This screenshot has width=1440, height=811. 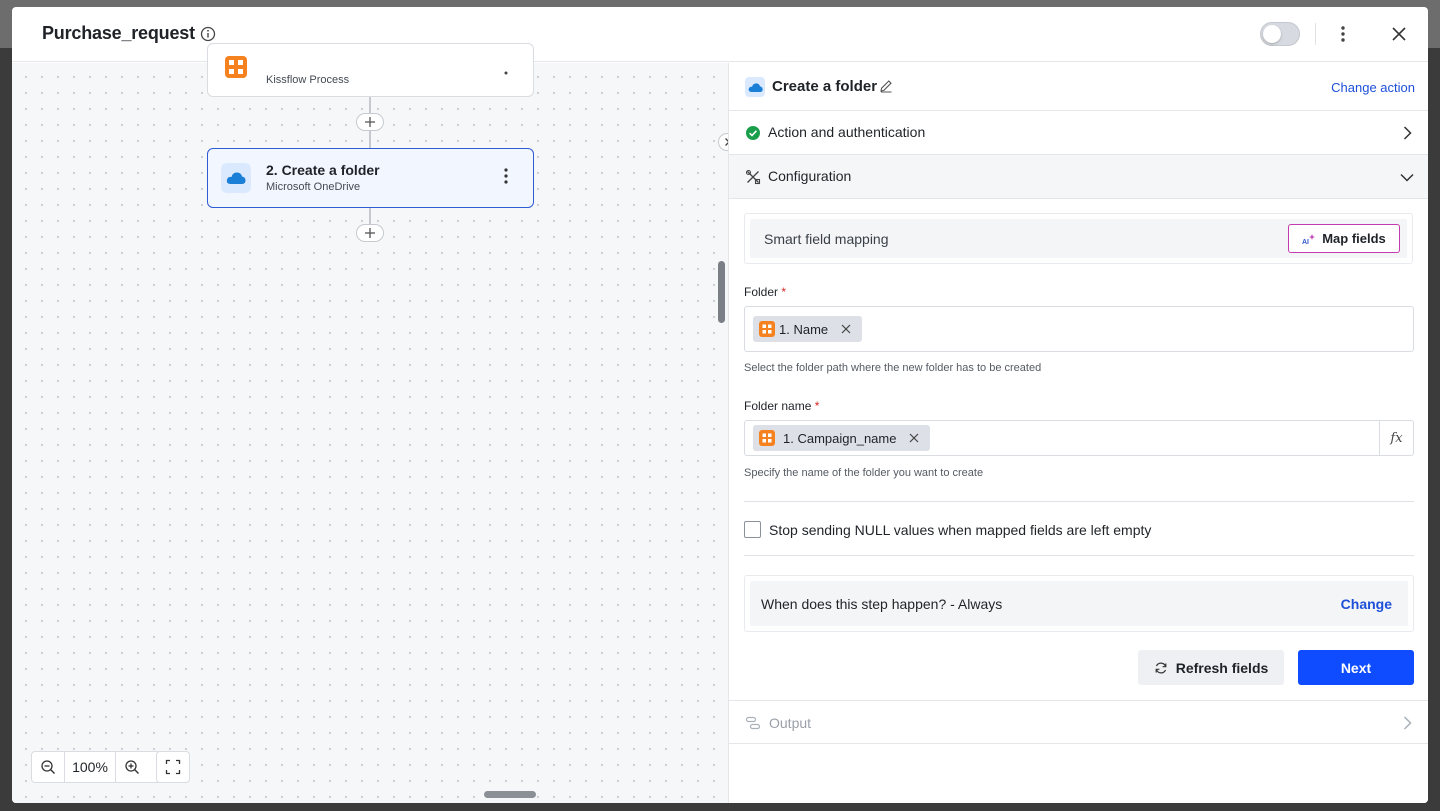 I want to click on workflow-node-1: Kissflow Process, so click(x=370, y=70).